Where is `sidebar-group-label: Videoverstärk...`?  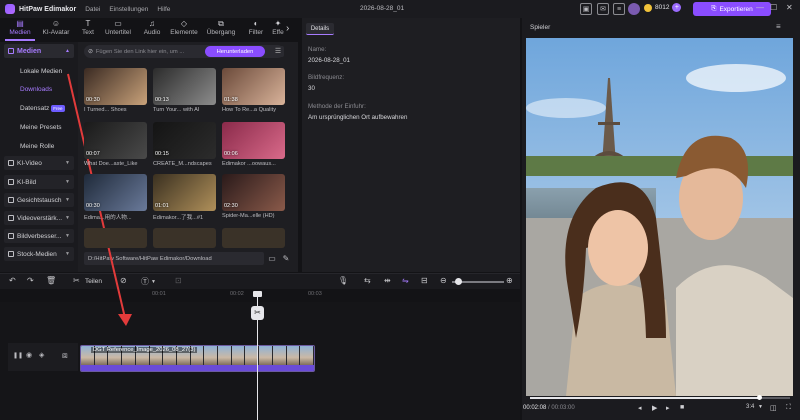 sidebar-group-label: Videoverstärk... is located at coordinates (40, 218).